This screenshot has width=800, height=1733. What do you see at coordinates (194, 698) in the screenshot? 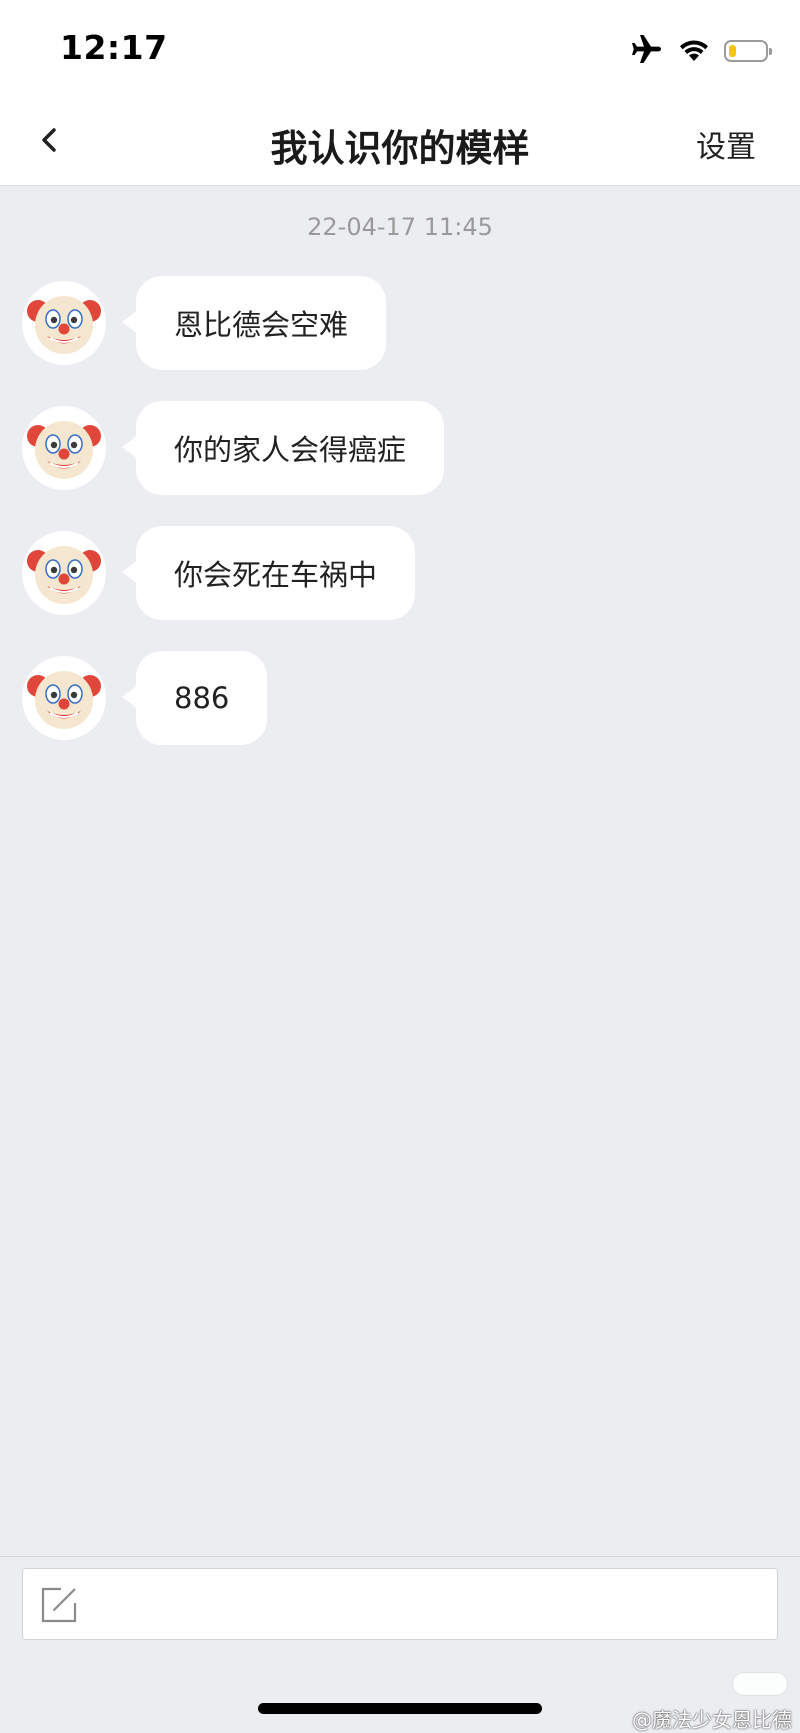
I see `message-bubble: 886` at bounding box center [194, 698].